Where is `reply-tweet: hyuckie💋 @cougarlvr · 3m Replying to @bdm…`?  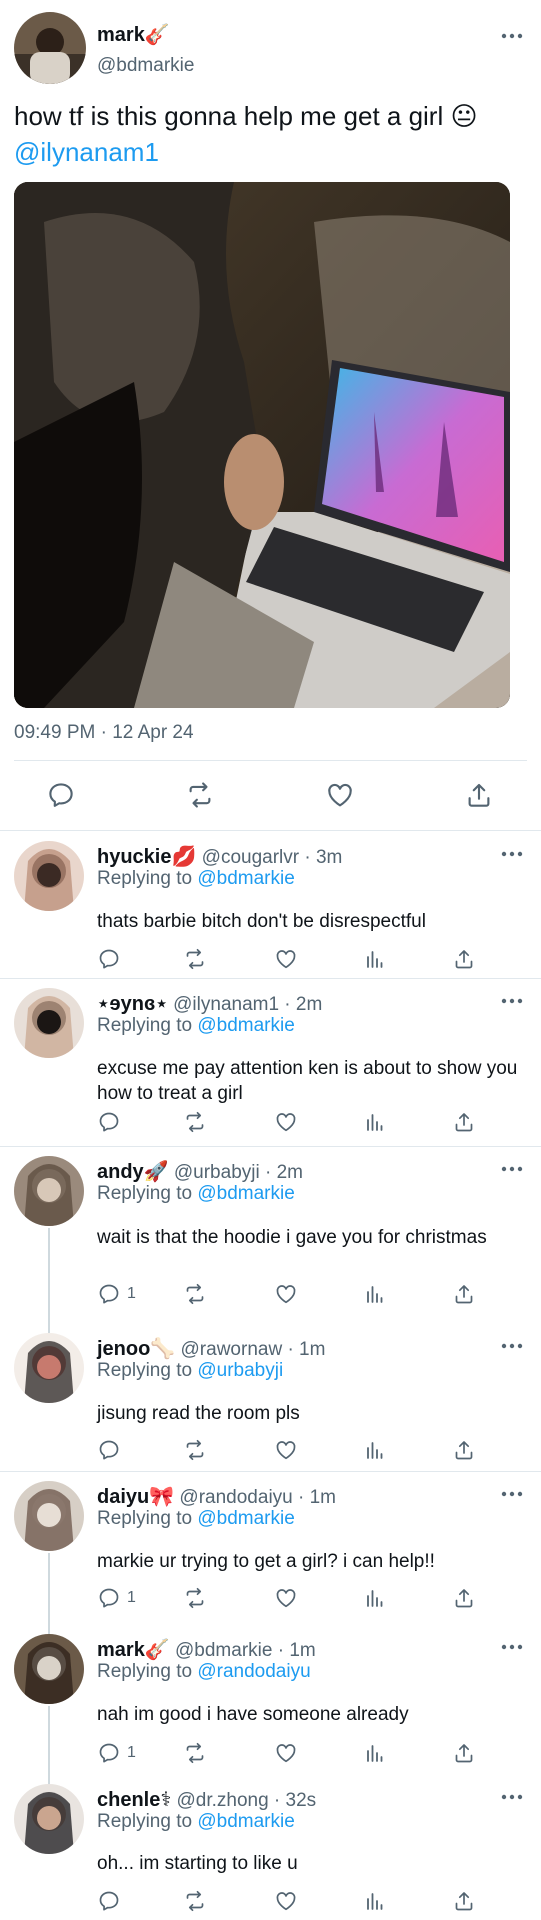 reply-tweet: hyuckie💋 @cougarlvr · 3m Replying to @bdm… is located at coordinates (270, 905).